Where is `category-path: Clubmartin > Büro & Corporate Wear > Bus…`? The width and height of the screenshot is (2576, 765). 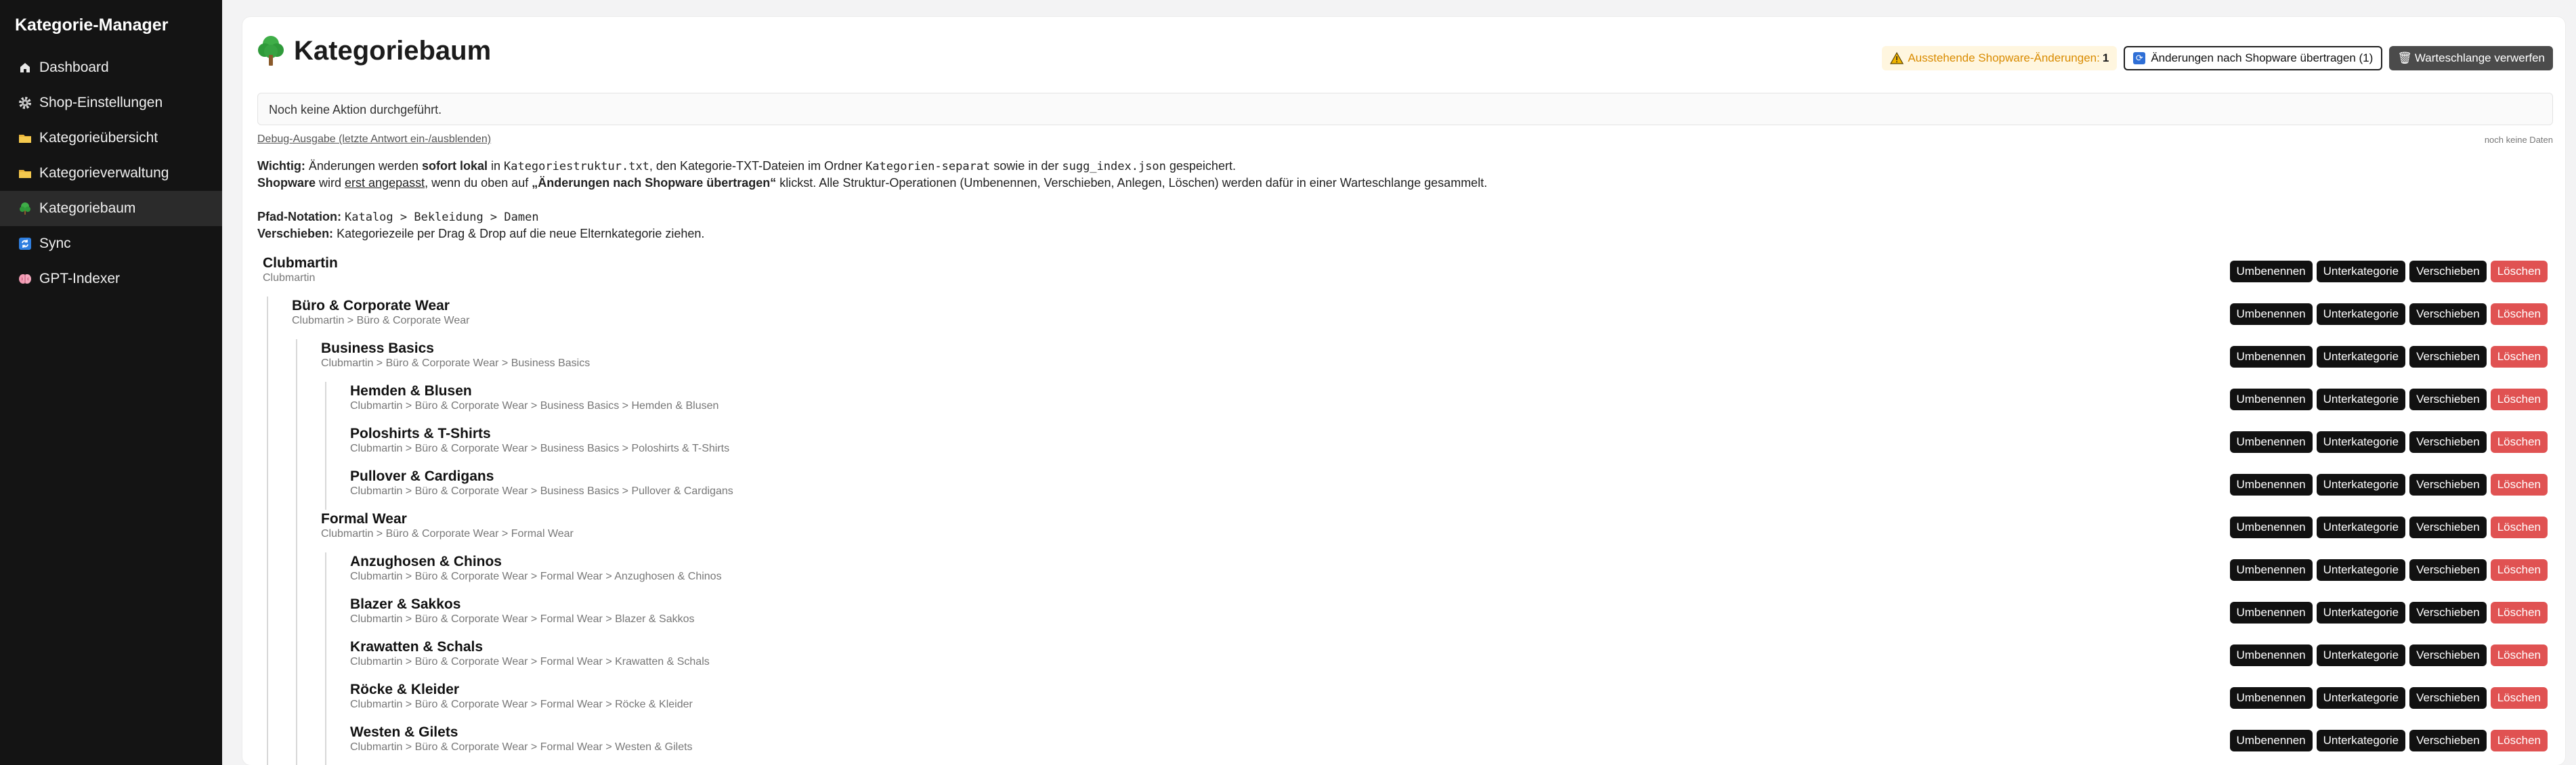 category-path: Clubmartin > Büro & Corporate Wear > Bus… is located at coordinates (534, 406).